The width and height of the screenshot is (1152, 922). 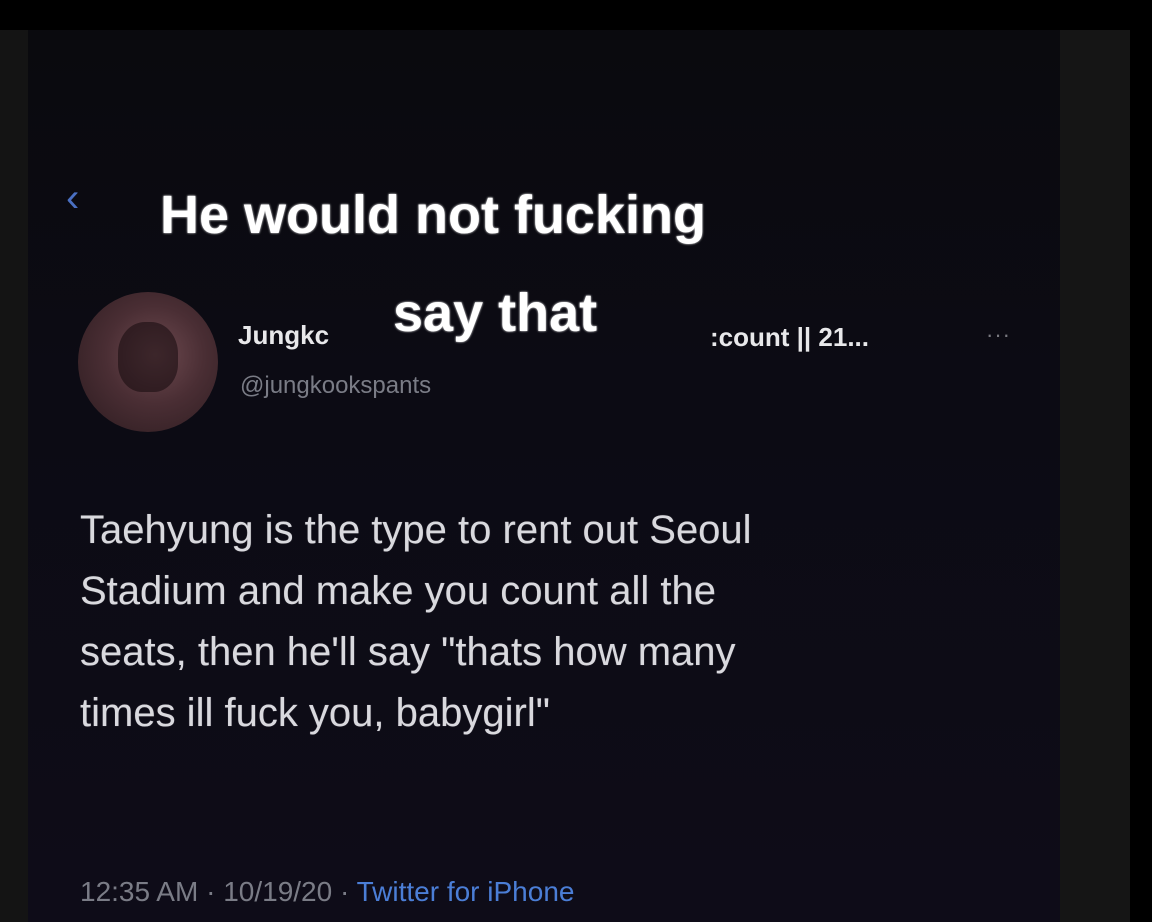 I want to click on tweet-text-line: times ill fuck you, babygirl", so click(x=315, y=713).